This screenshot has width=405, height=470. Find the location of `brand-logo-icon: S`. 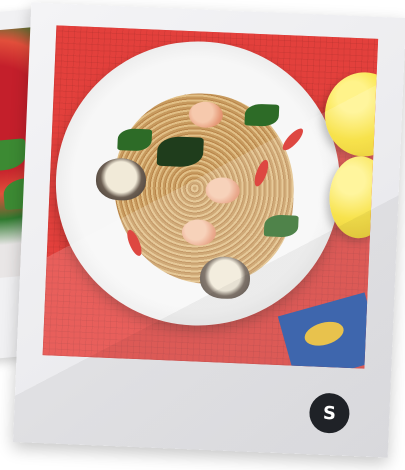

brand-logo-icon: S is located at coordinates (329, 413).